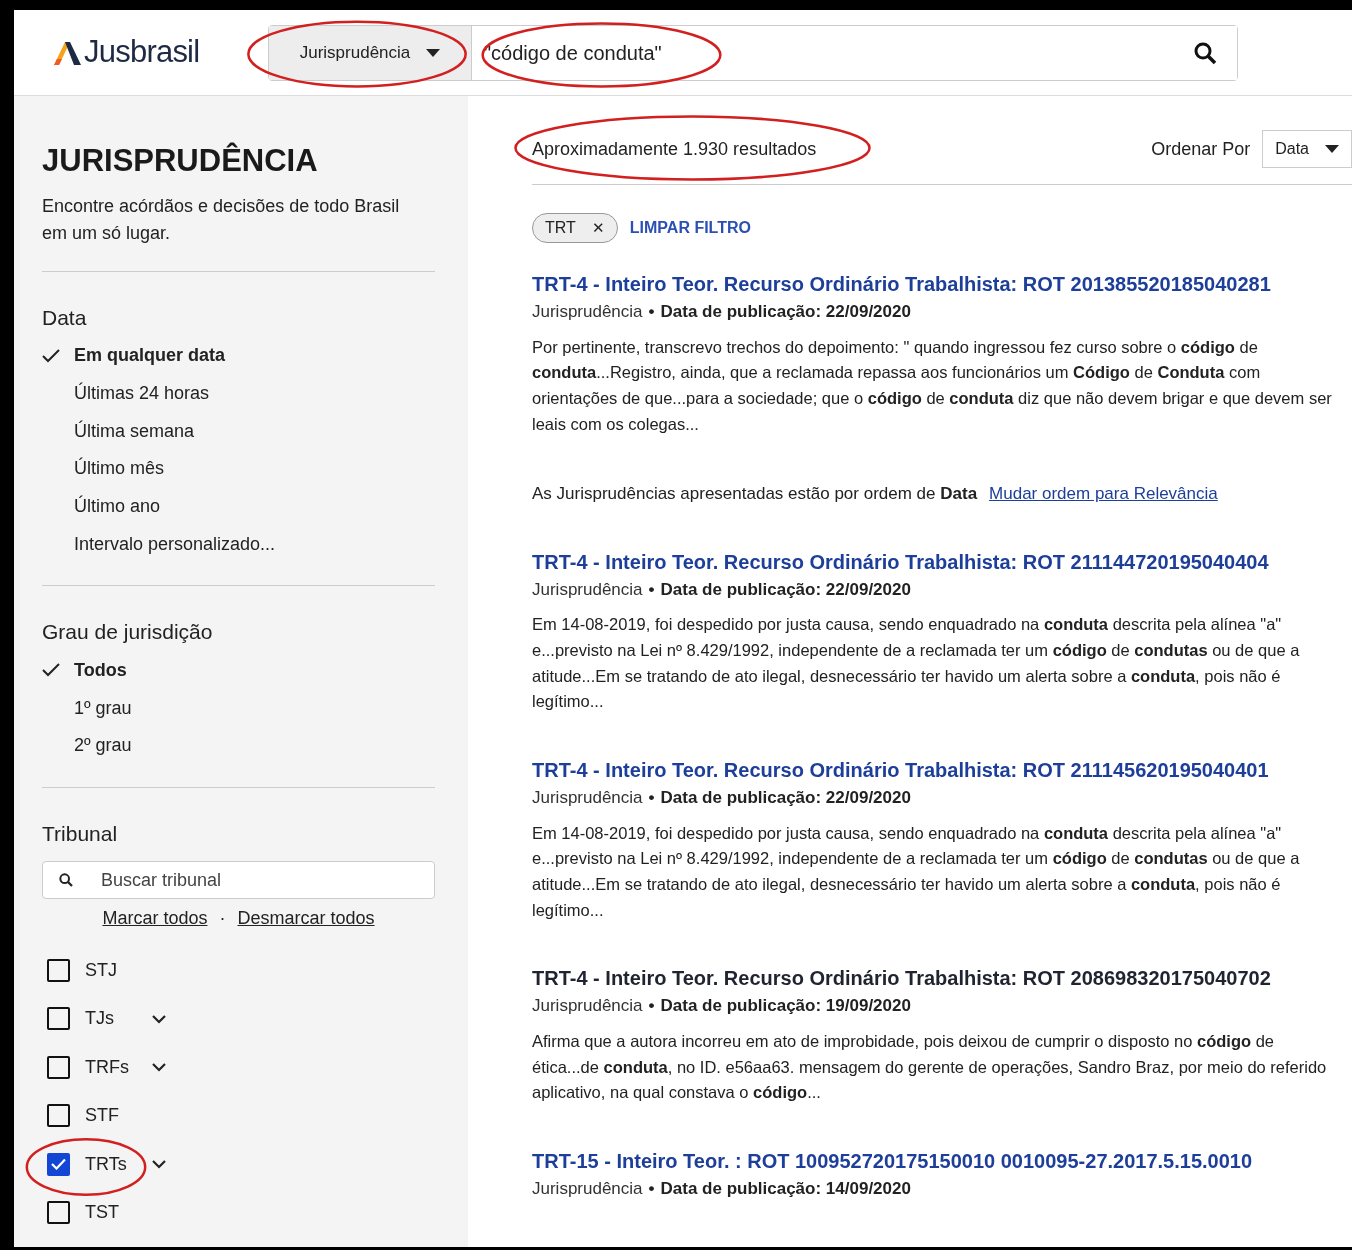 The image size is (1352, 1250). Describe the element at coordinates (755, 494) in the screenshot. I see `sort-notice: As Jurisprudências apresentadas estão por ordem de Data` at that location.